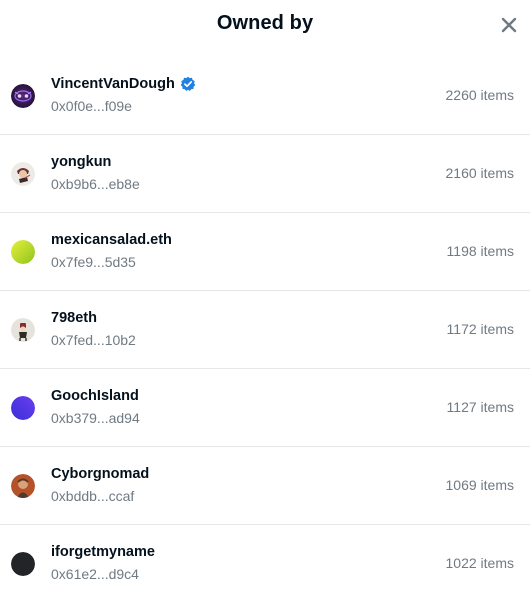 The height and width of the screenshot is (599, 530). What do you see at coordinates (93, 340) in the screenshot?
I see `owner-address: 0x7fed...10b2` at bounding box center [93, 340].